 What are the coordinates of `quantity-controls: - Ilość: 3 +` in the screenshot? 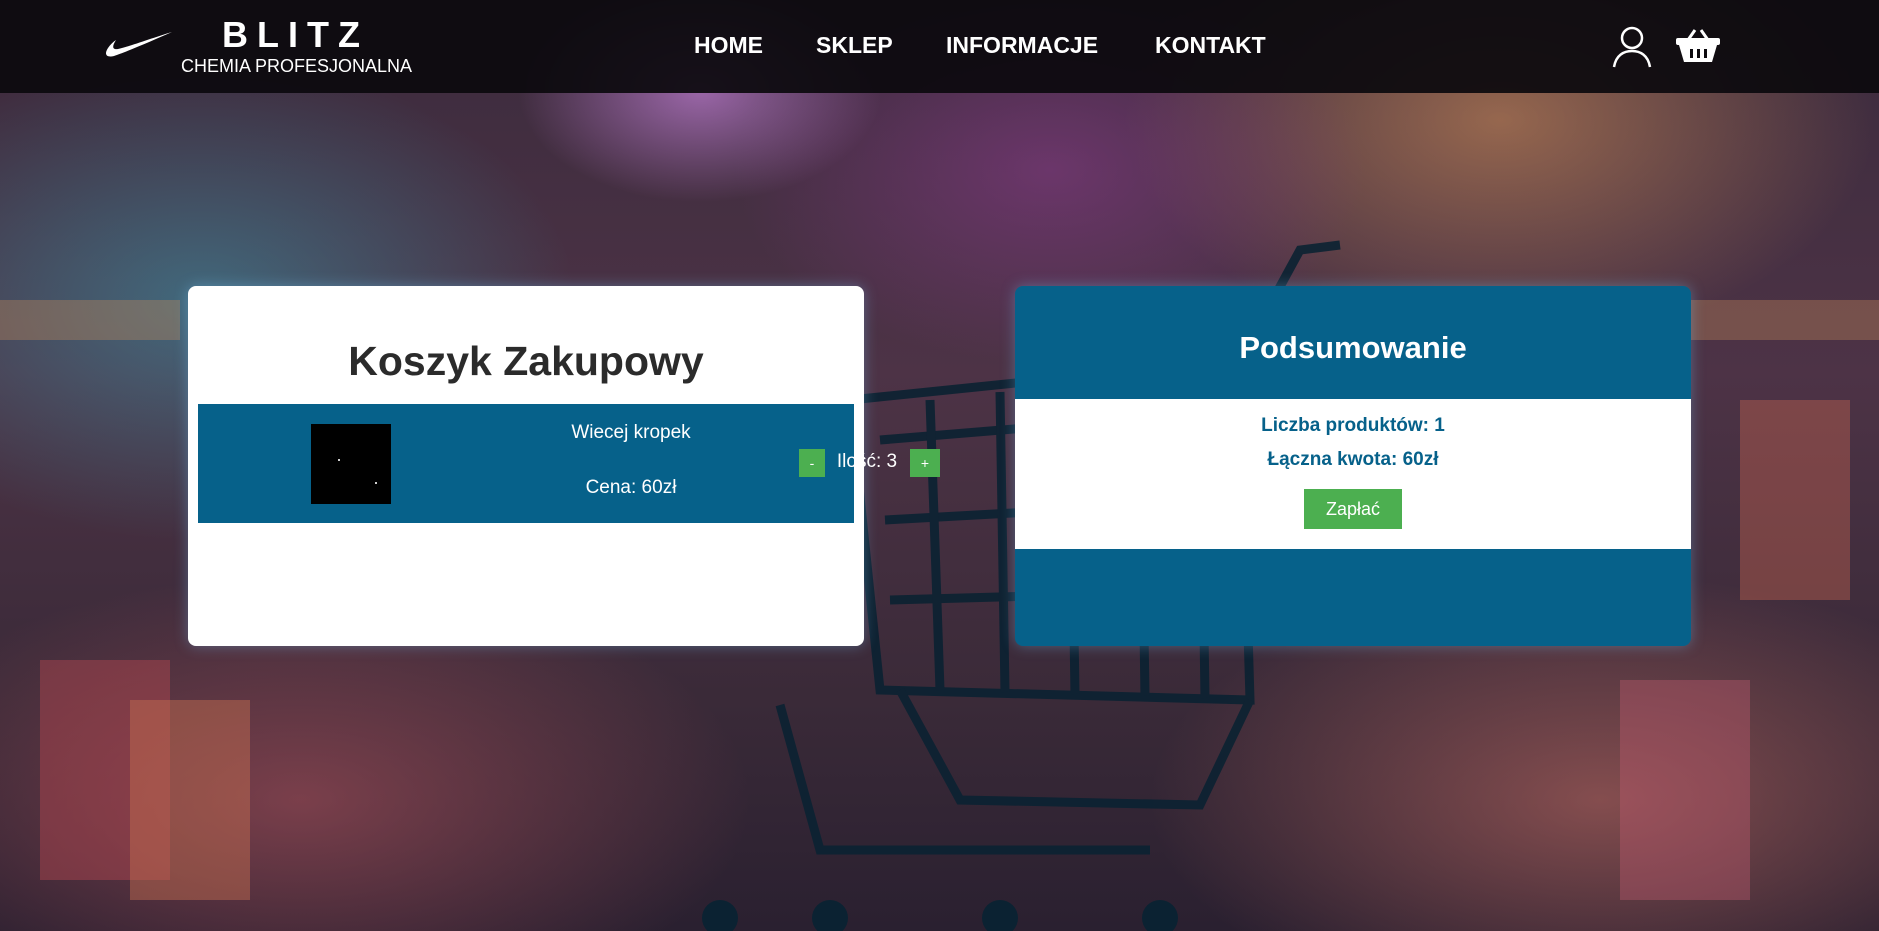 It's located at (741, 463).